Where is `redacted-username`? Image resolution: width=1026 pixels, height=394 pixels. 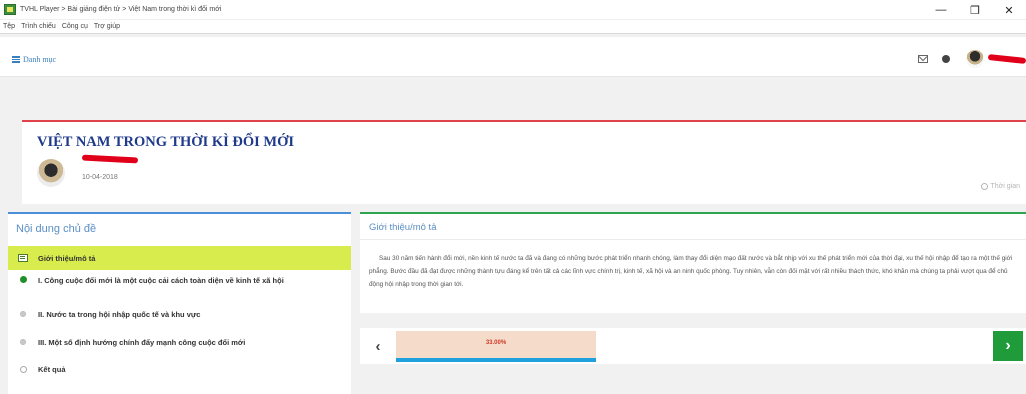 redacted-username is located at coordinates (1006, 59).